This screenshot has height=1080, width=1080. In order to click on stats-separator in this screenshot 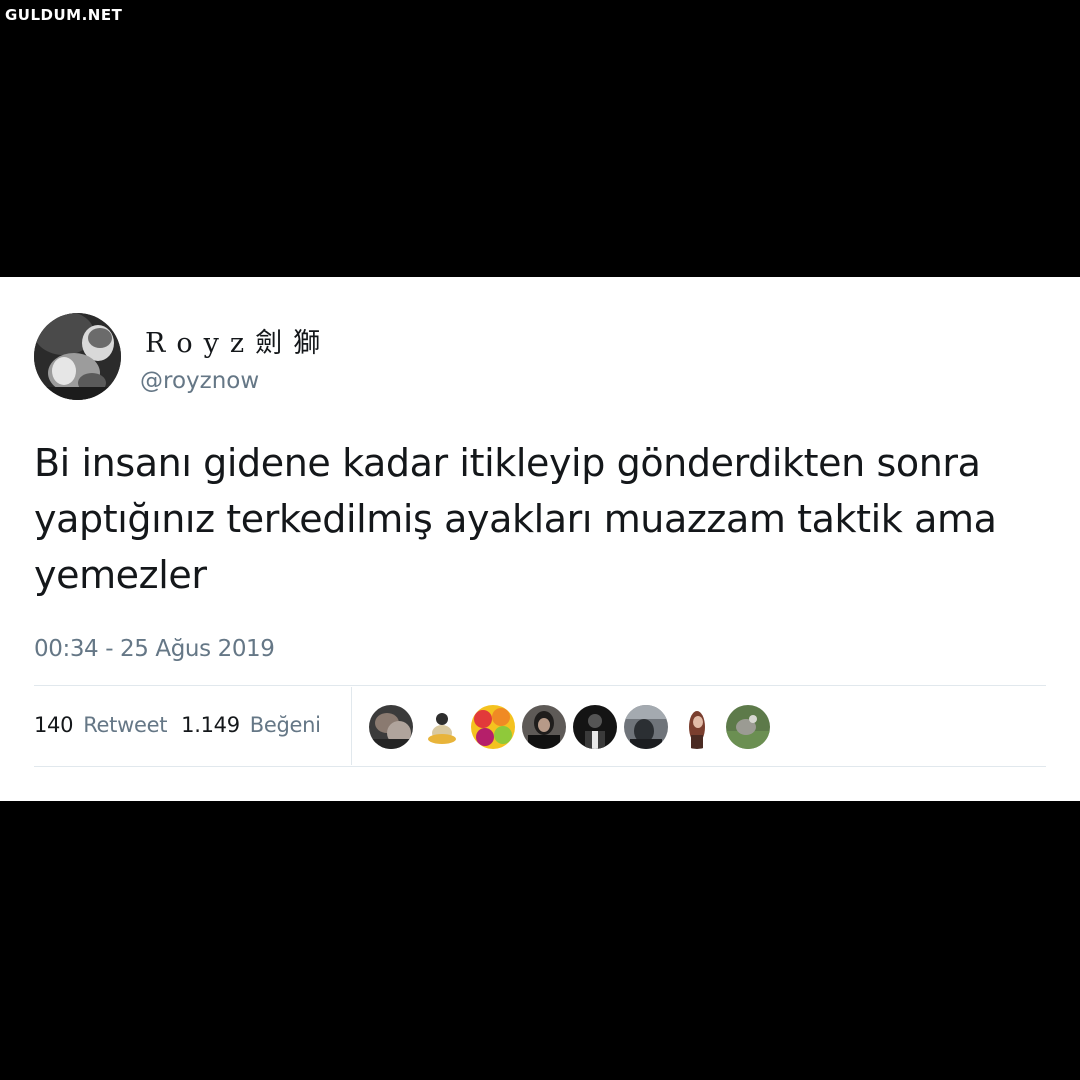, I will do `click(351, 726)`.